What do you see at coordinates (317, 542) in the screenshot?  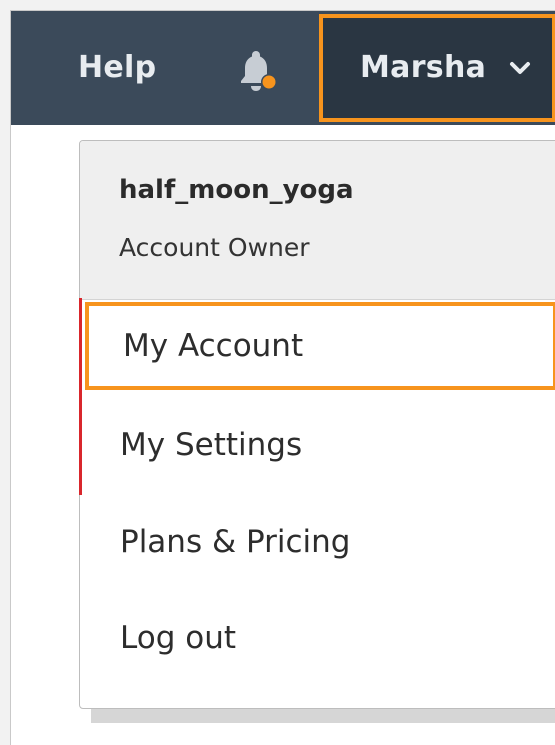 I see `menu-item-plans-pricing: Plans & Pricing` at bounding box center [317, 542].